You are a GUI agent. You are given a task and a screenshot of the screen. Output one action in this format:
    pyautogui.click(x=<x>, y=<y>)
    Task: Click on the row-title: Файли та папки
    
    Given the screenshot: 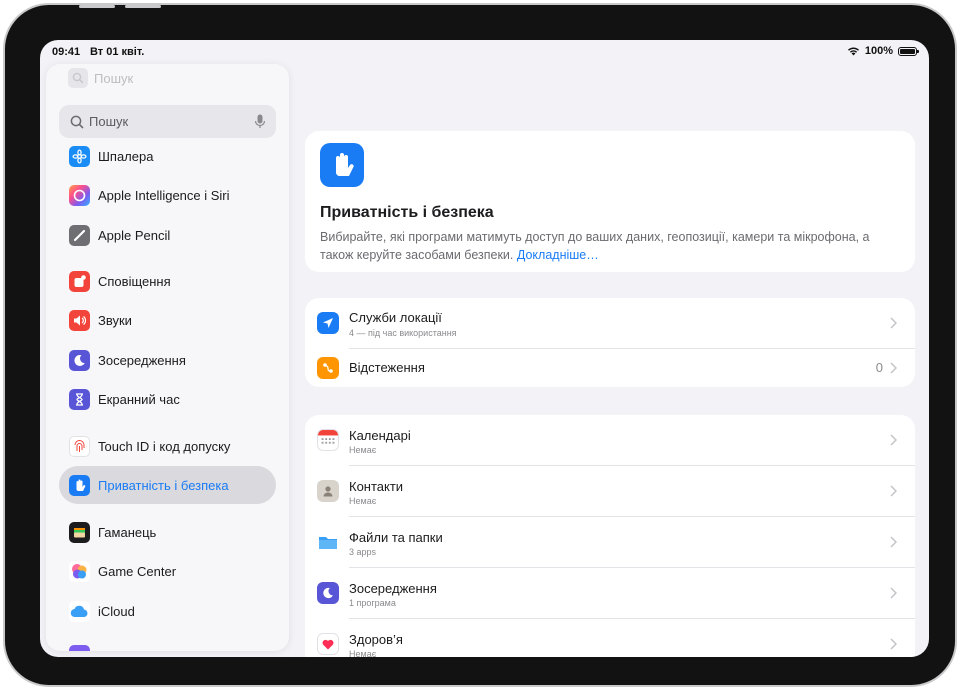 What is the action you would take?
    pyautogui.click(x=396, y=537)
    